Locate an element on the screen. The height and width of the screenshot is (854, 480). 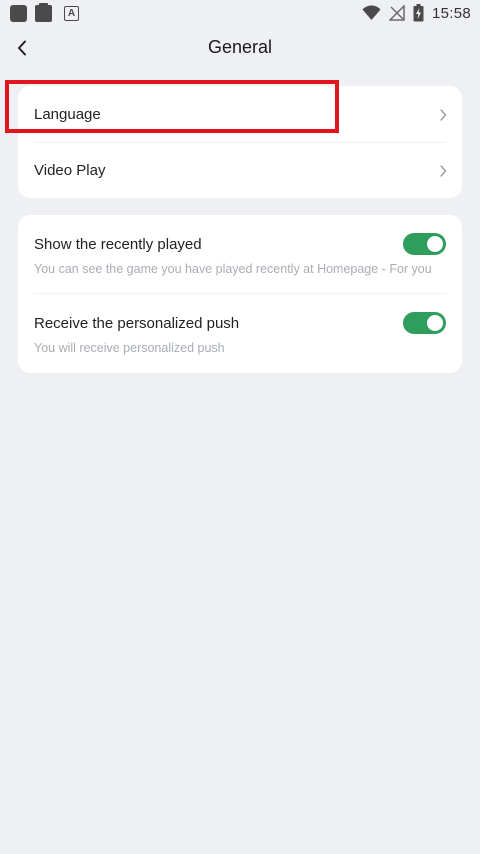
header: General is located at coordinates (240, 48).